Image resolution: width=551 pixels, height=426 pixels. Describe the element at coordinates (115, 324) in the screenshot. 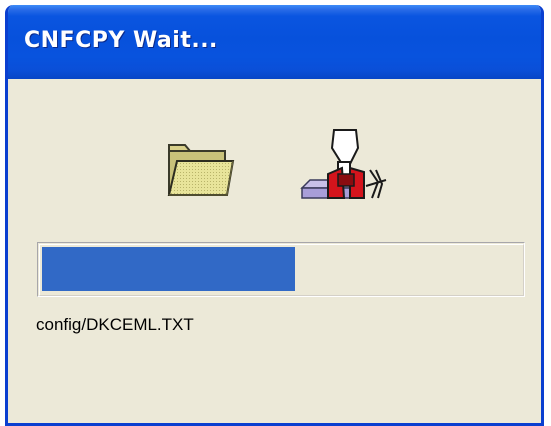

I see `current-file-label: config/DKCEML.TXT` at that location.